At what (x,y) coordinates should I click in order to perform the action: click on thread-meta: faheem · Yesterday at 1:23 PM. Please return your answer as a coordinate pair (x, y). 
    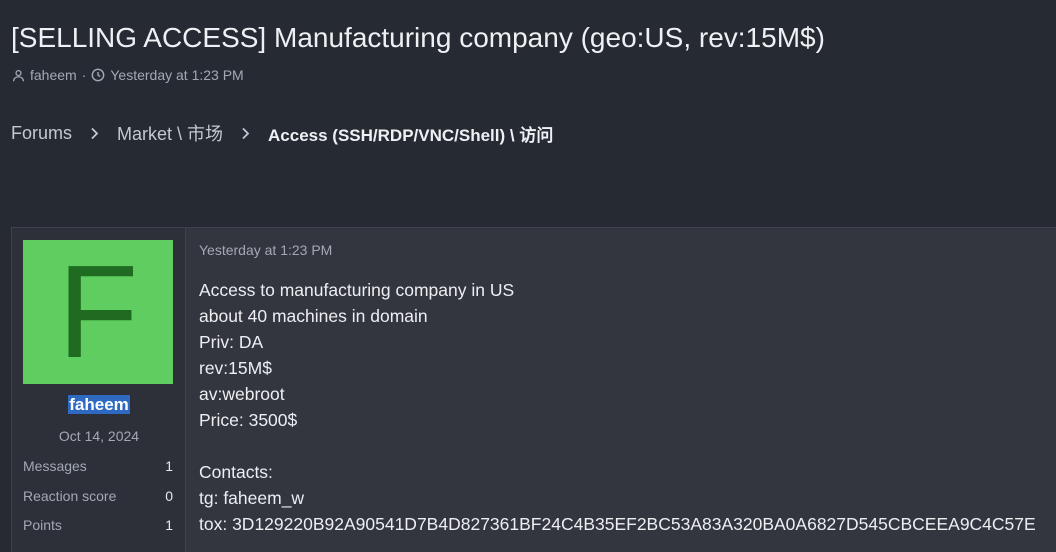
    Looking at the image, I should click on (128, 75).